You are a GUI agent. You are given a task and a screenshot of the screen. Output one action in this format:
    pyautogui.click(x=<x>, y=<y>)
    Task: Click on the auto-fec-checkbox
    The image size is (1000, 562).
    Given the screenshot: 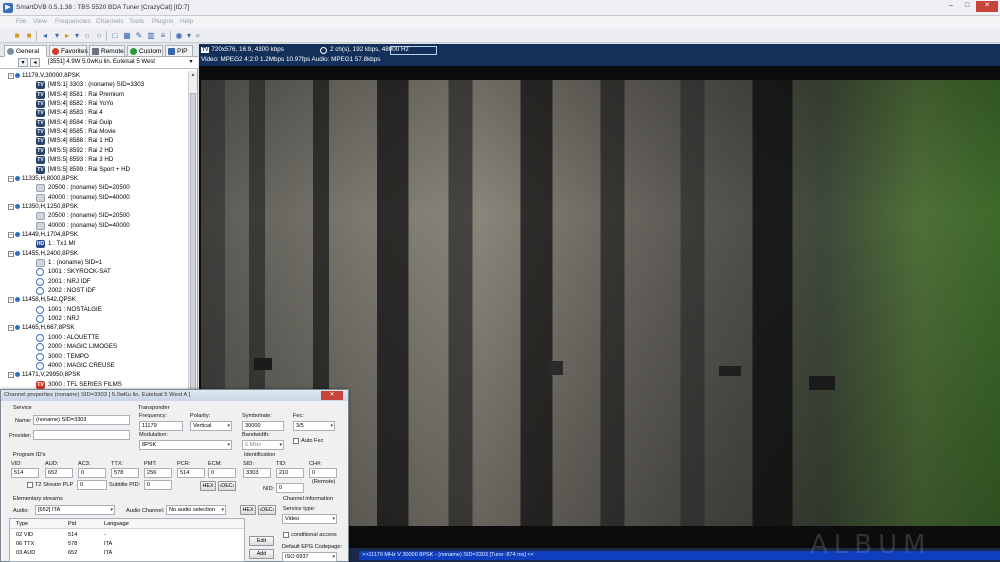 What is the action you would take?
    pyautogui.click(x=296, y=441)
    